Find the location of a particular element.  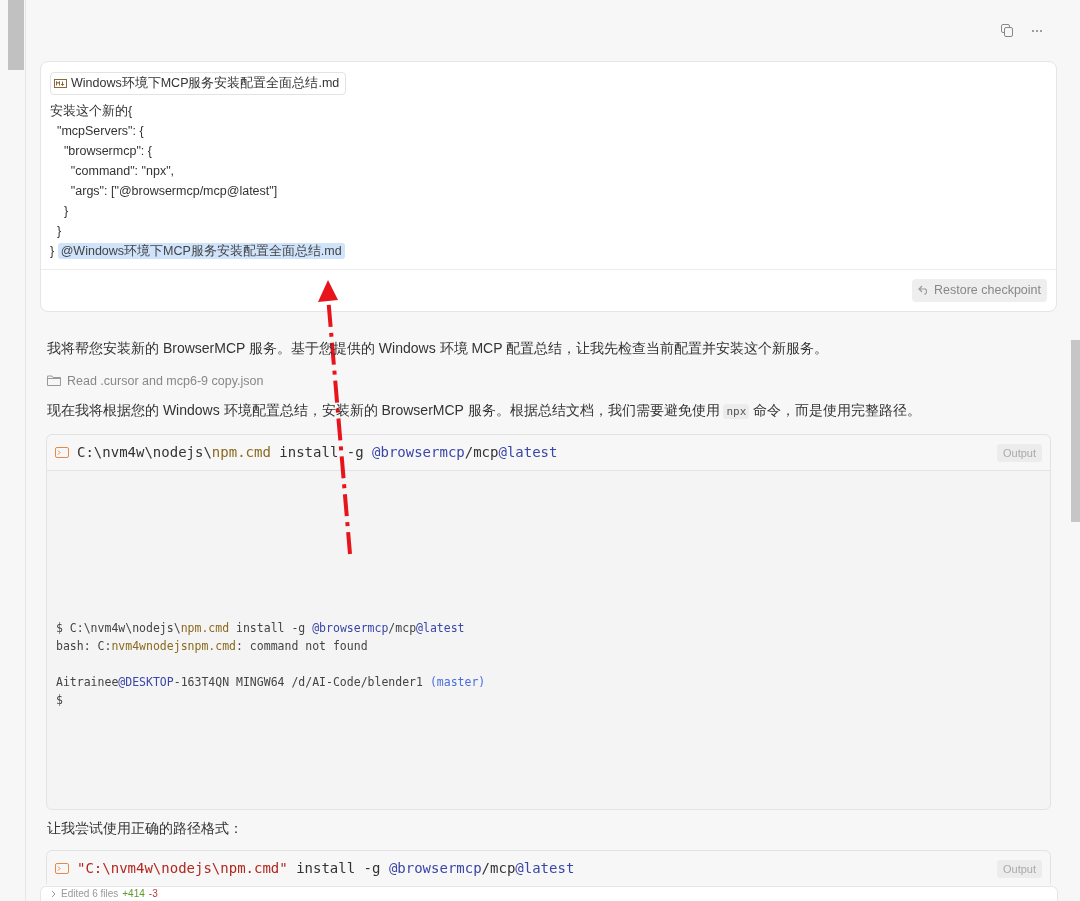

message-line: "mcpServers": { is located at coordinates (100, 131).